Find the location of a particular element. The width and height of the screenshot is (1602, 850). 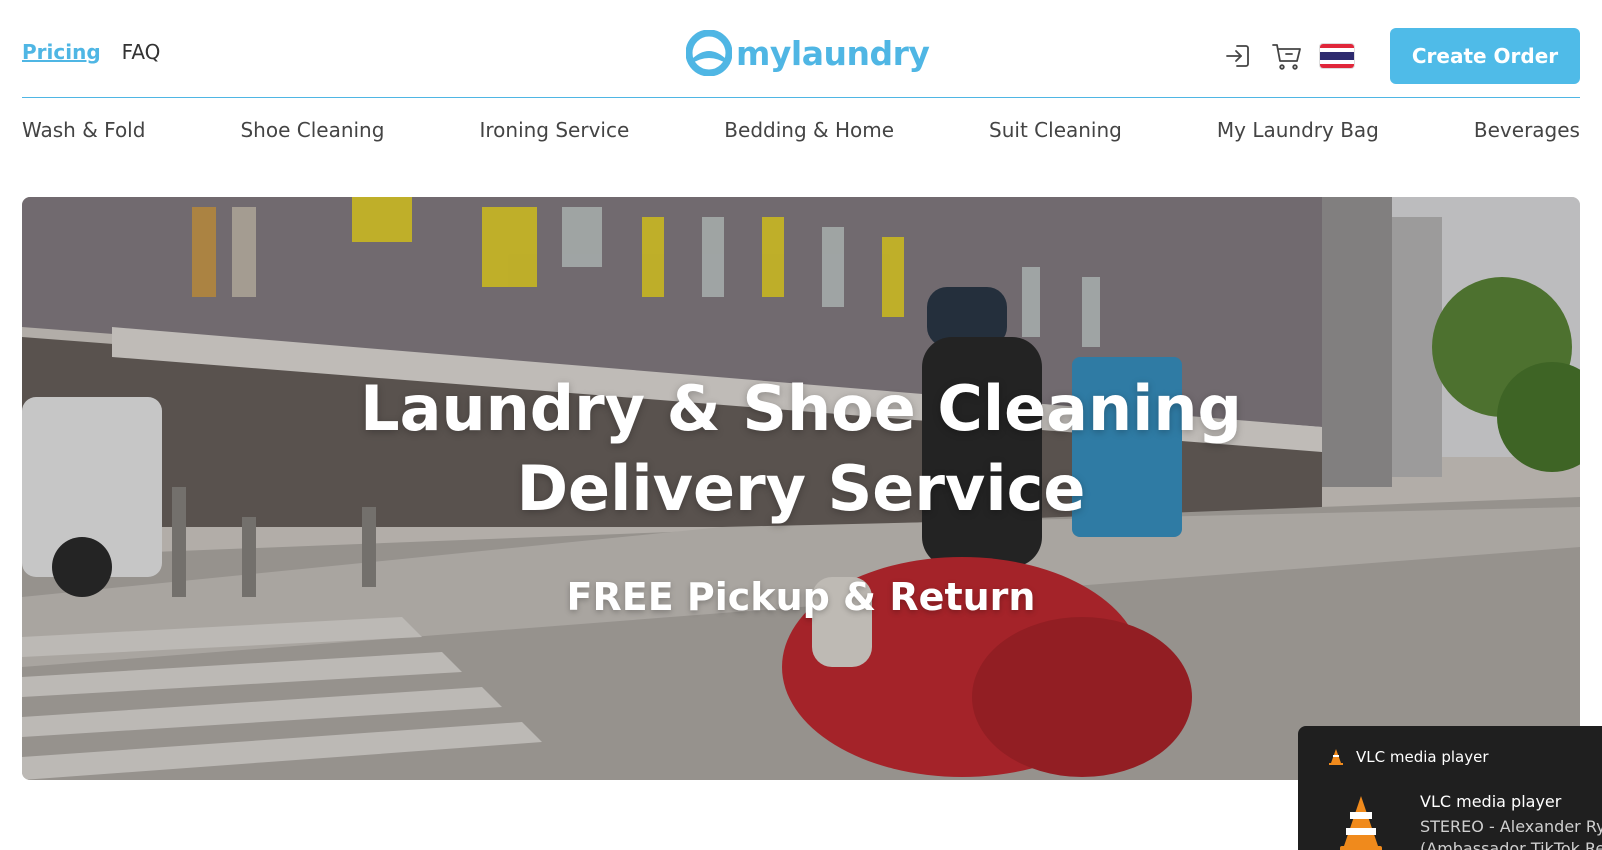

notification-header: VLC media player is located at coordinates (1408, 757).